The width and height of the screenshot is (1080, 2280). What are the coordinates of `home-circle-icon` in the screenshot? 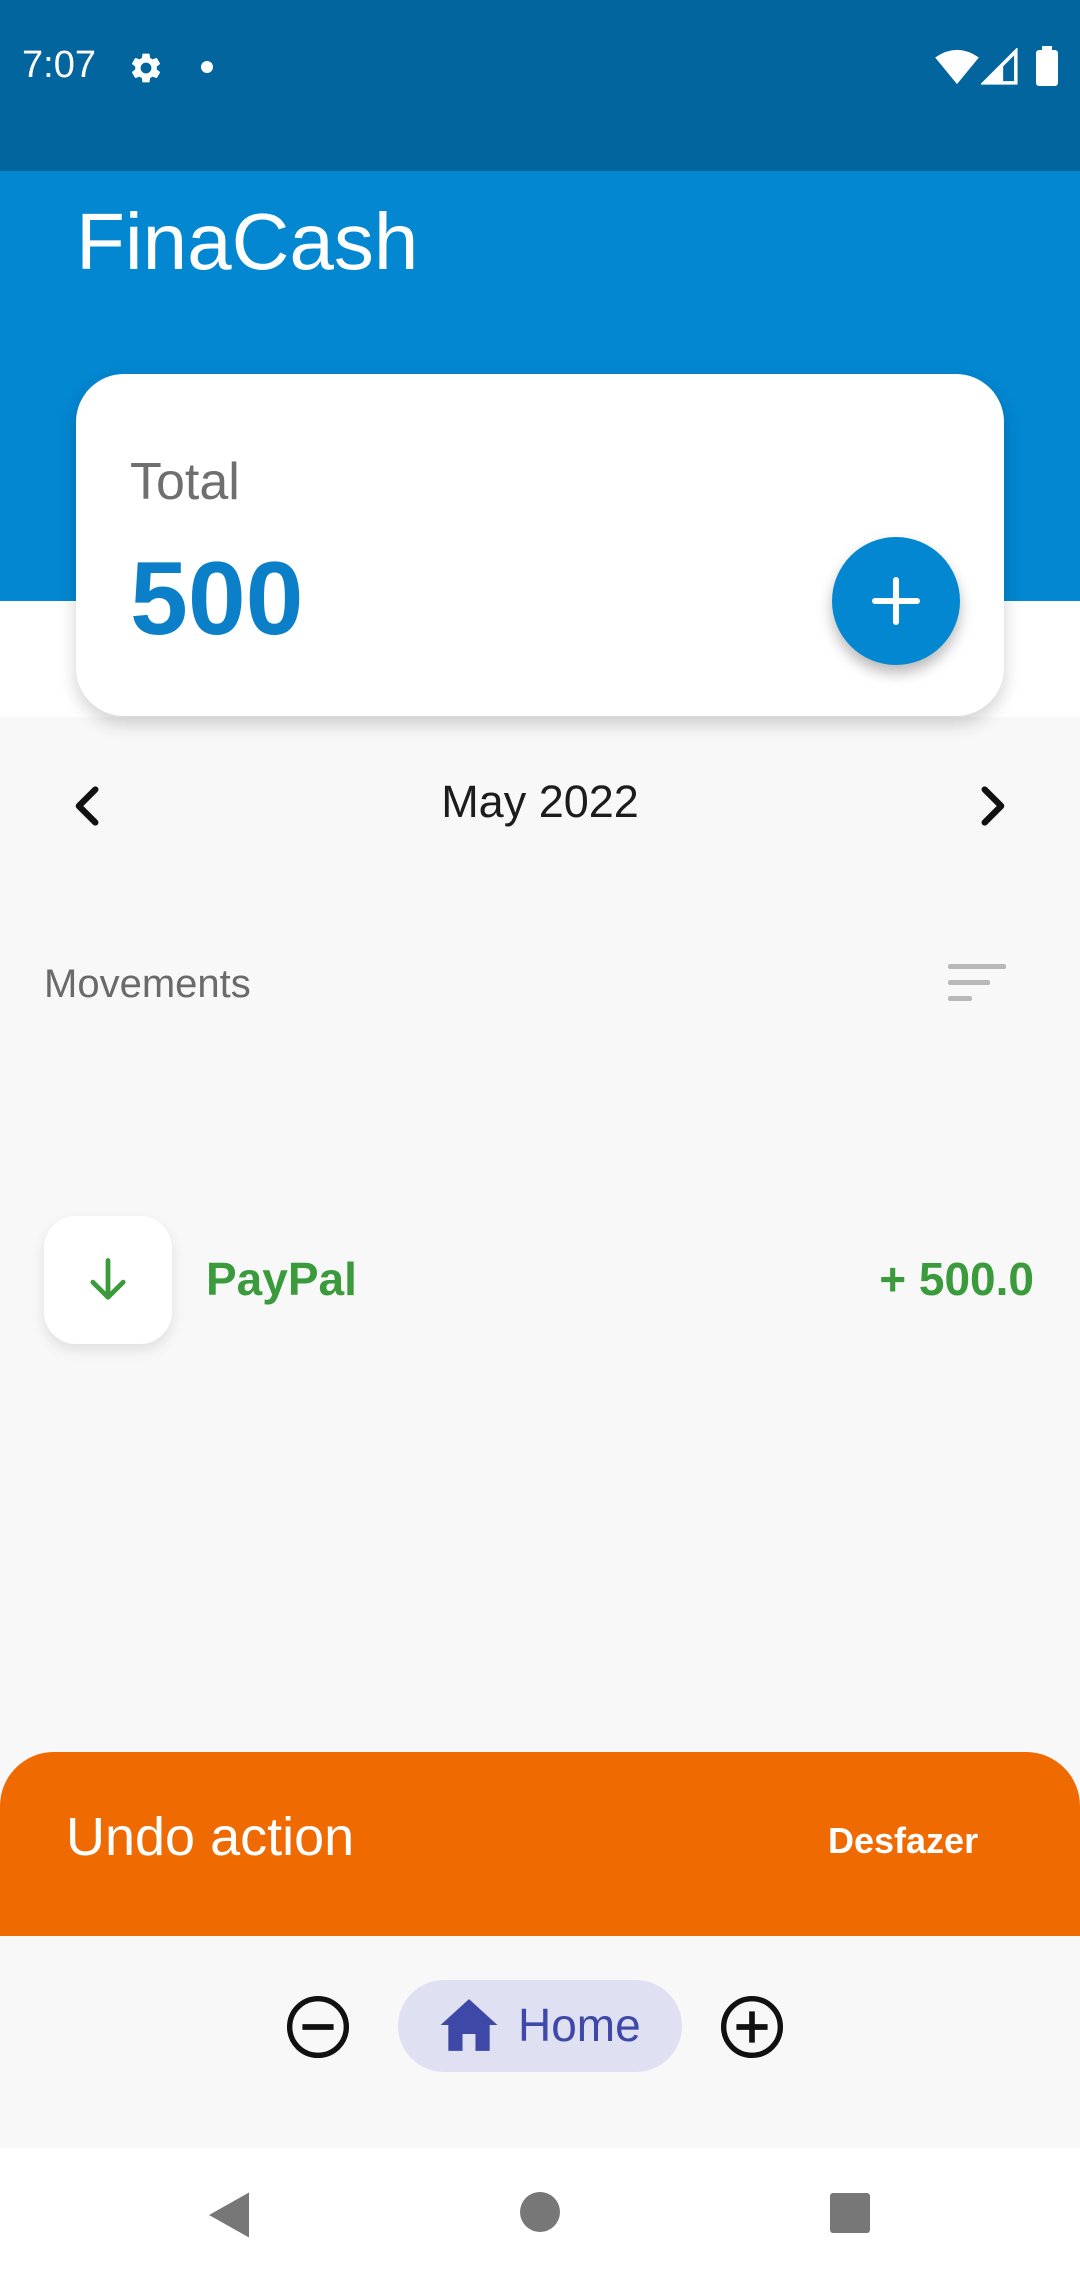 It's located at (540, 2212).